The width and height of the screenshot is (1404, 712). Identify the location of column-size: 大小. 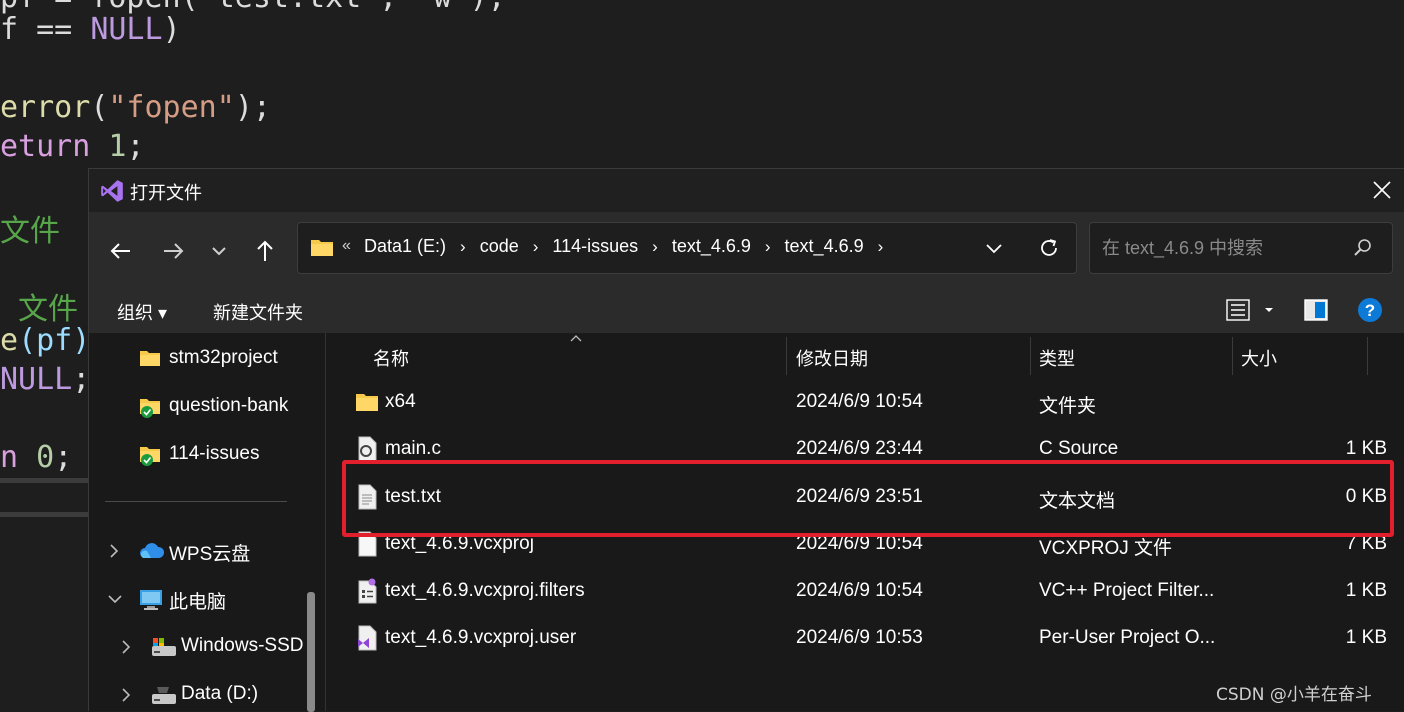
(1259, 358).